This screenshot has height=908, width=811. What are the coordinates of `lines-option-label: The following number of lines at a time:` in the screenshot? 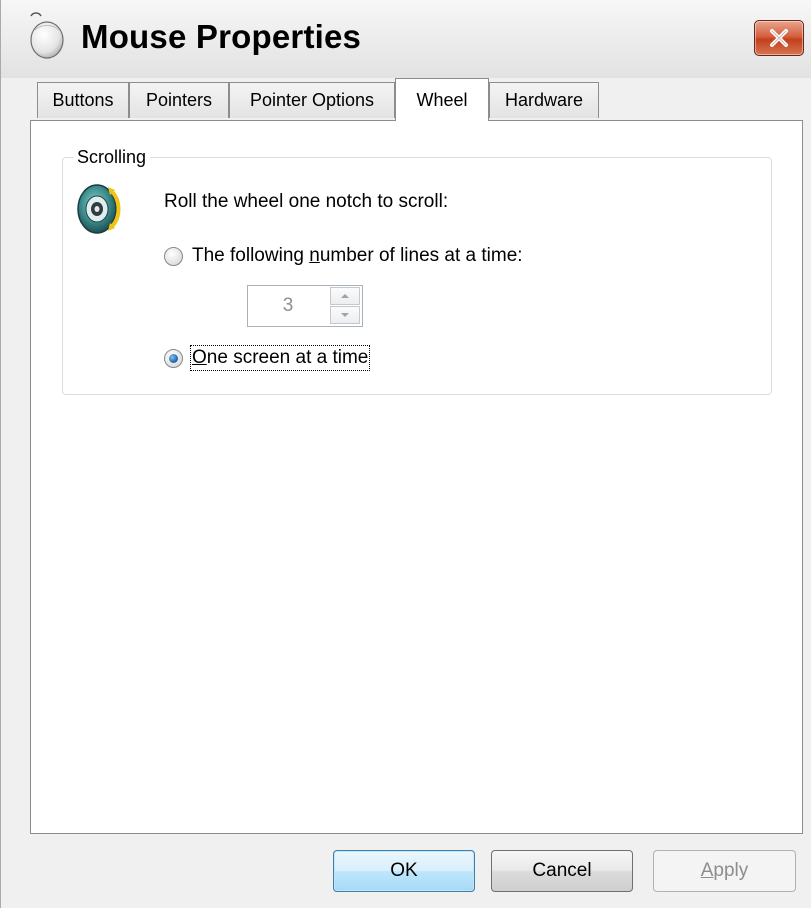 It's located at (357, 255).